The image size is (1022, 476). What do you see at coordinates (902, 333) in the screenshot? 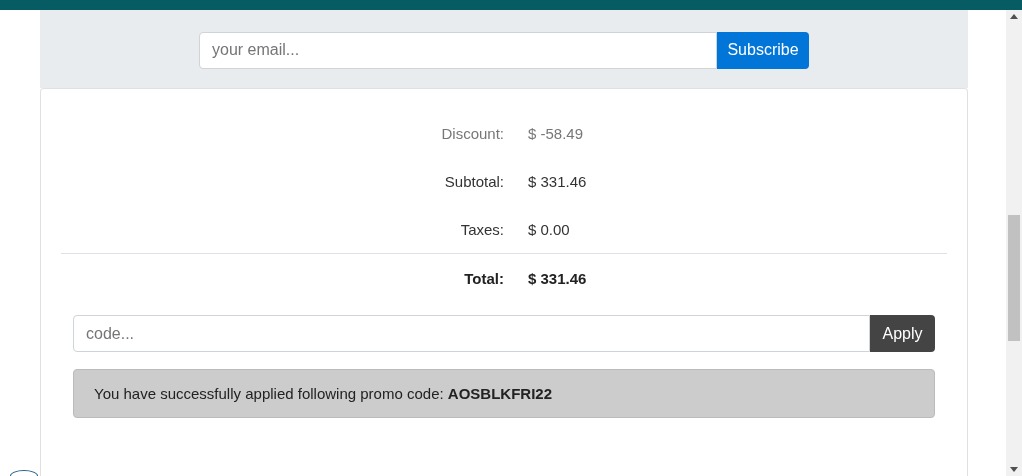
I see `apply-button: Apply` at bounding box center [902, 333].